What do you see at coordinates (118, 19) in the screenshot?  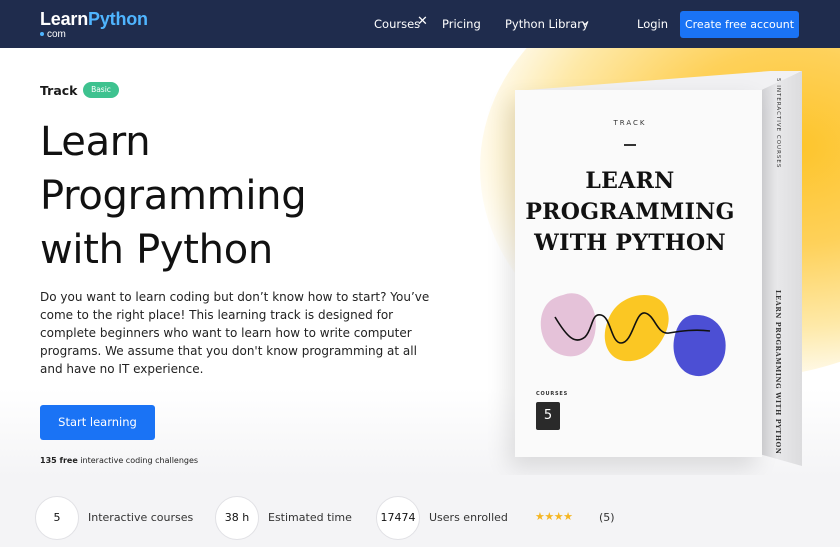 I see `logo-python: Python` at bounding box center [118, 19].